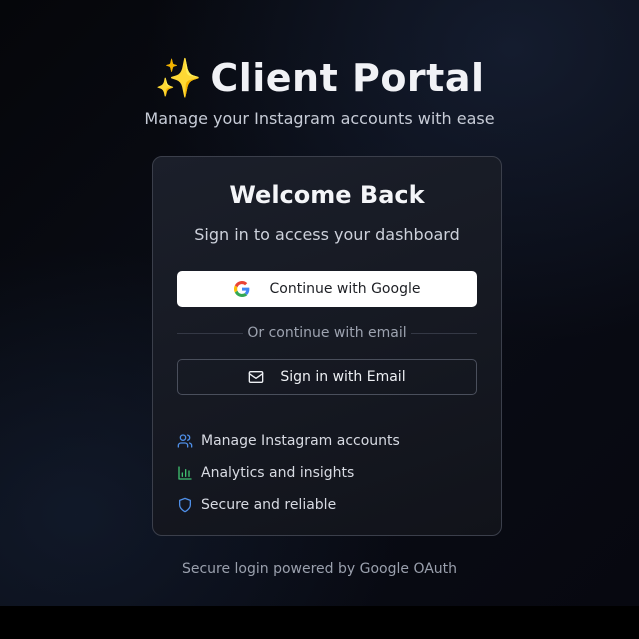 This screenshot has width=639, height=639. I want to click on card-title: Welcome Back, so click(327, 195).